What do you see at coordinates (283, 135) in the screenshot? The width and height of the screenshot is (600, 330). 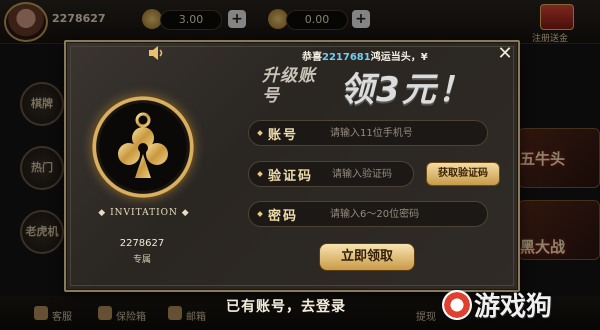 I see `account-label: 账号` at bounding box center [283, 135].